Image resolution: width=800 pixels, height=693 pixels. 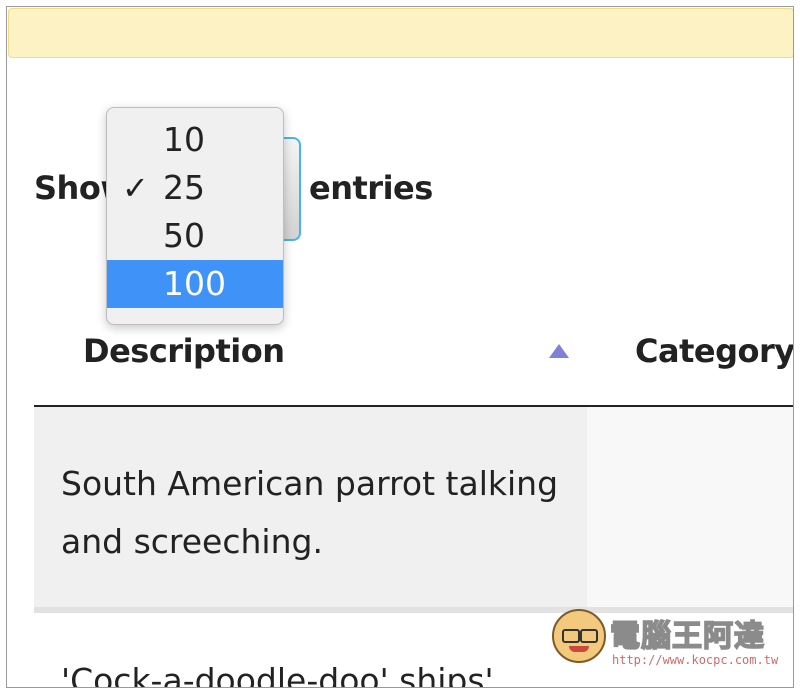 I want to click on length-label-suffix: entries, so click(x=371, y=188).